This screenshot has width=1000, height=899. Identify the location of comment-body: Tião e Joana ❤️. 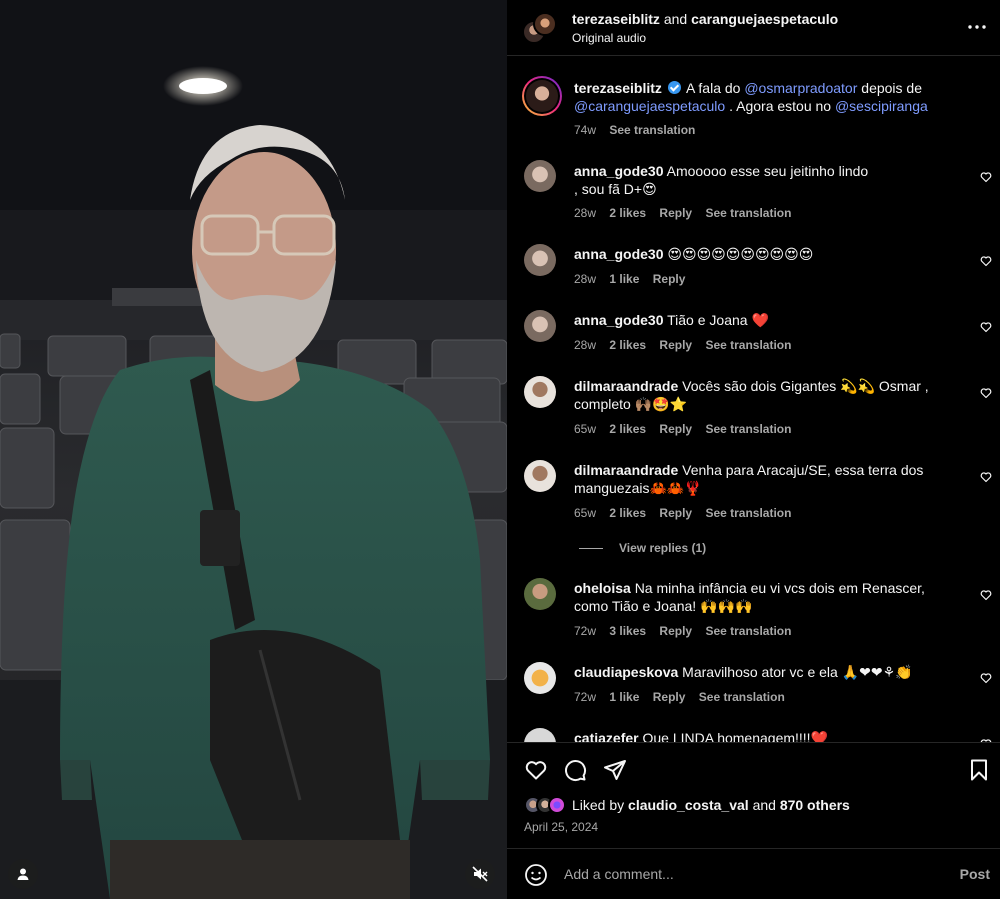
(718, 320).